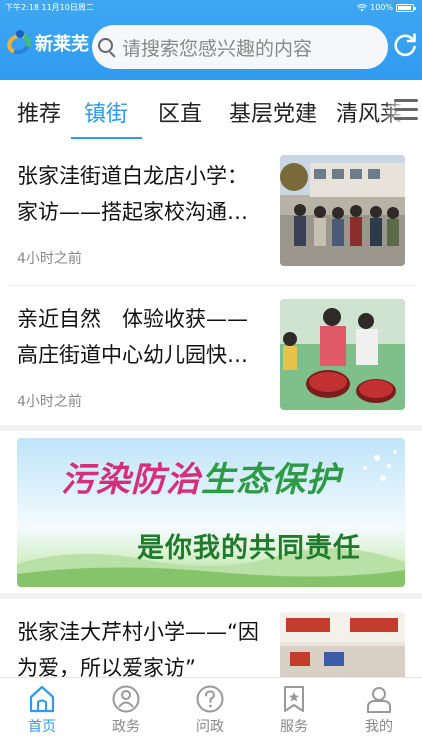 The width and height of the screenshot is (422, 750). Describe the element at coordinates (126, 699) in the screenshot. I see `government-icon` at that location.